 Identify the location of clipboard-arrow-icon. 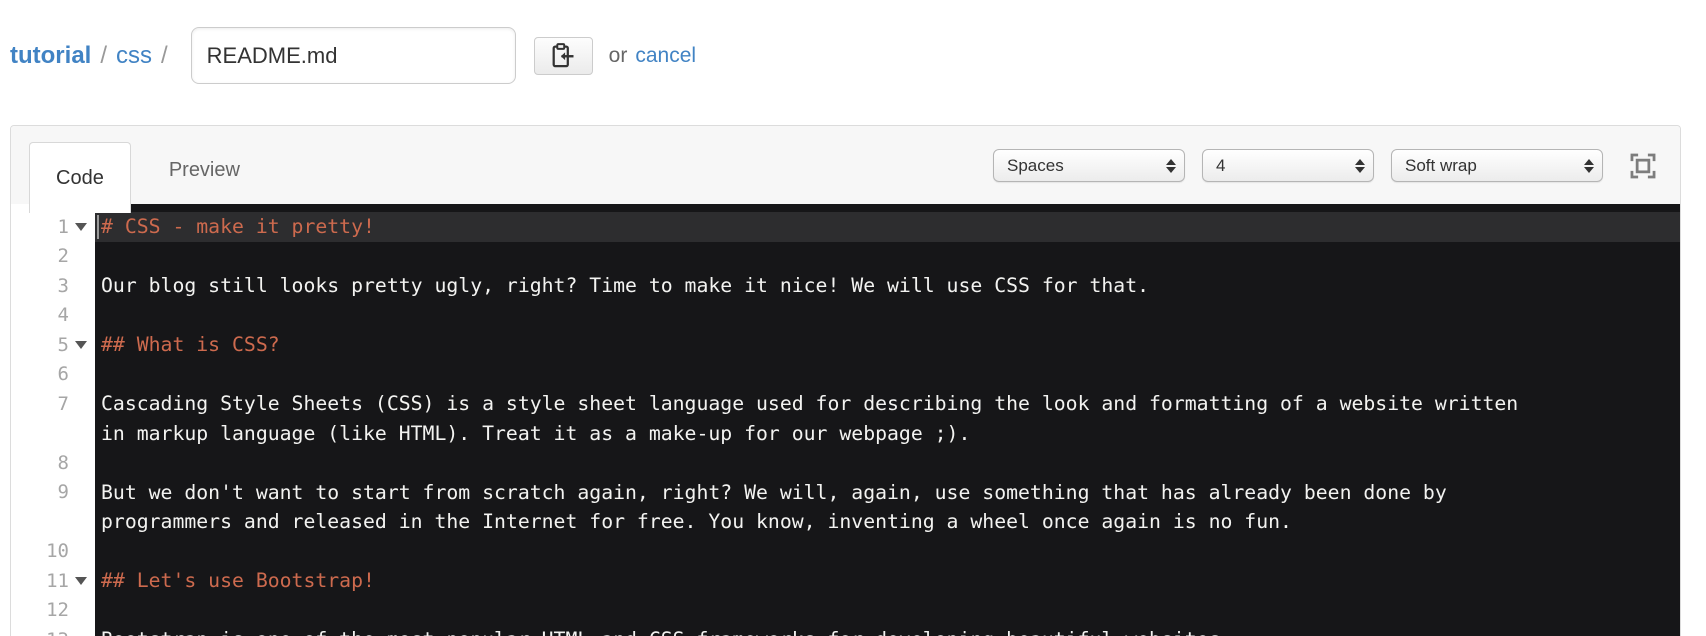
(563, 55).